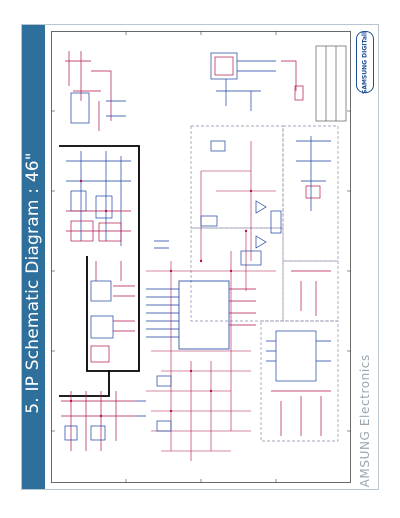 This screenshot has width=400, height=518. What do you see at coordinates (331, 83) in the screenshot?
I see `title-block` at bounding box center [331, 83].